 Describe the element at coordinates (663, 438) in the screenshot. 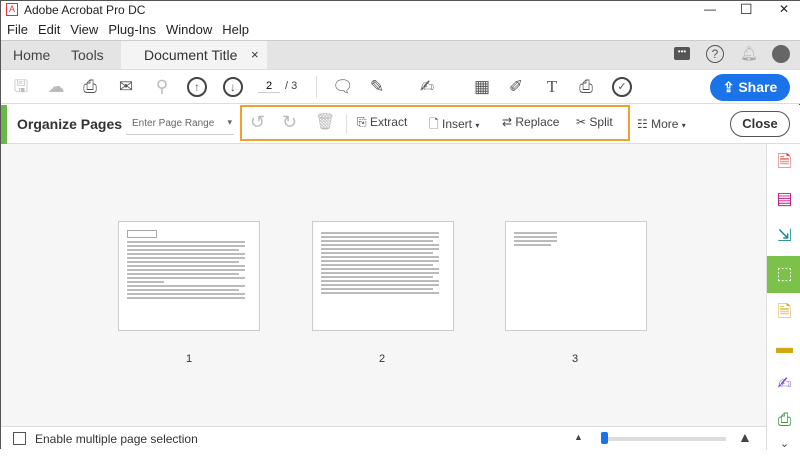

I see `thumbnail-size-slider` at that location.